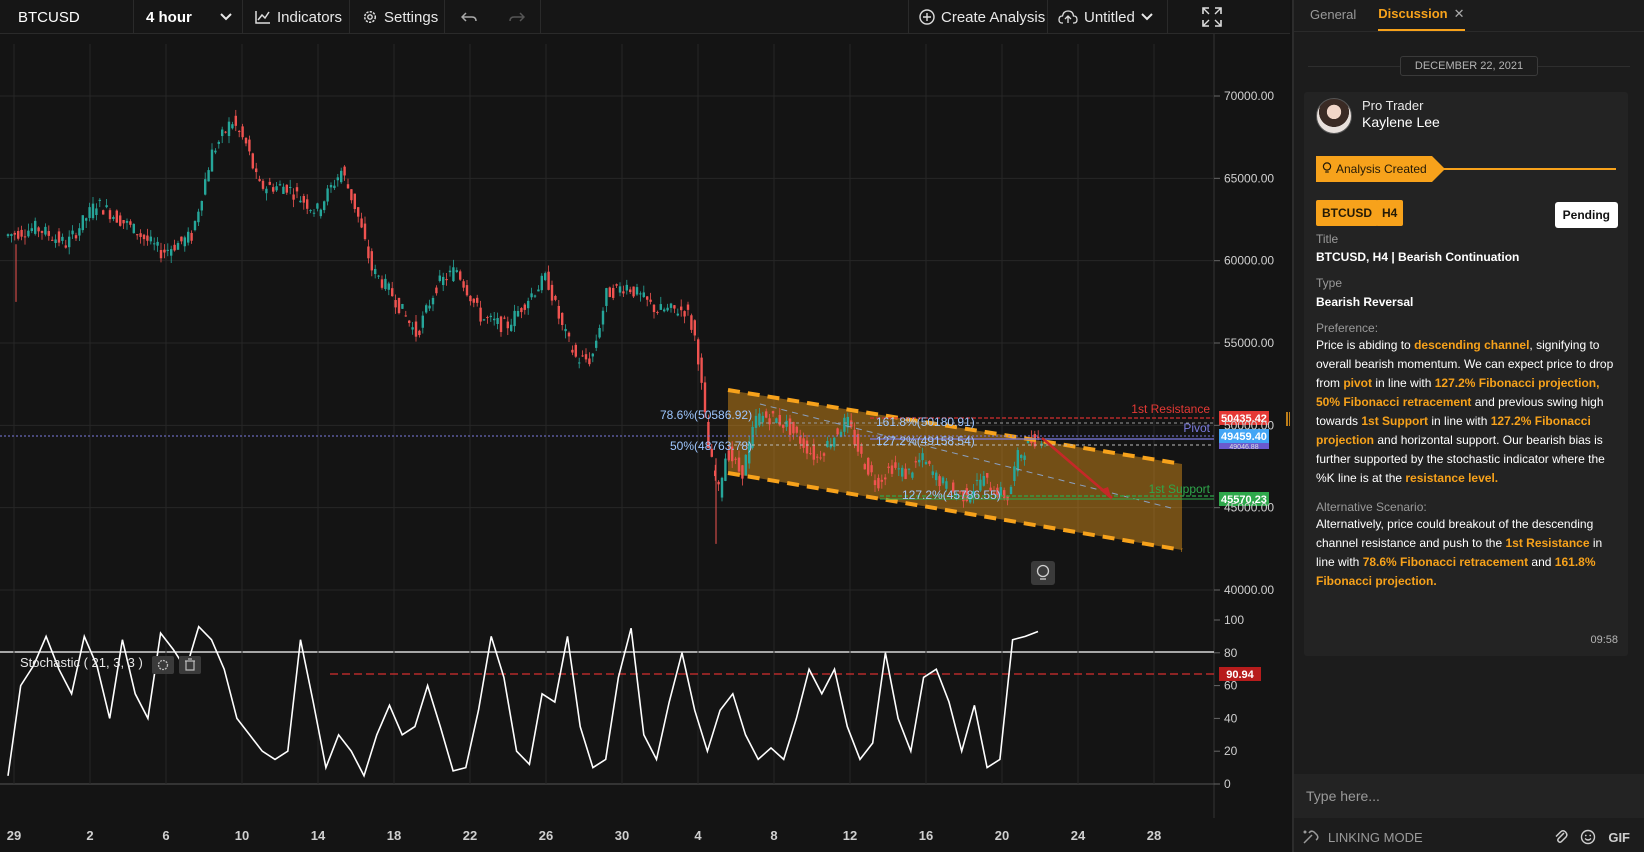  Describe the element at coordinates (1231, 751) in the screenshot. I see `osc-tick-label: 20` at that location.